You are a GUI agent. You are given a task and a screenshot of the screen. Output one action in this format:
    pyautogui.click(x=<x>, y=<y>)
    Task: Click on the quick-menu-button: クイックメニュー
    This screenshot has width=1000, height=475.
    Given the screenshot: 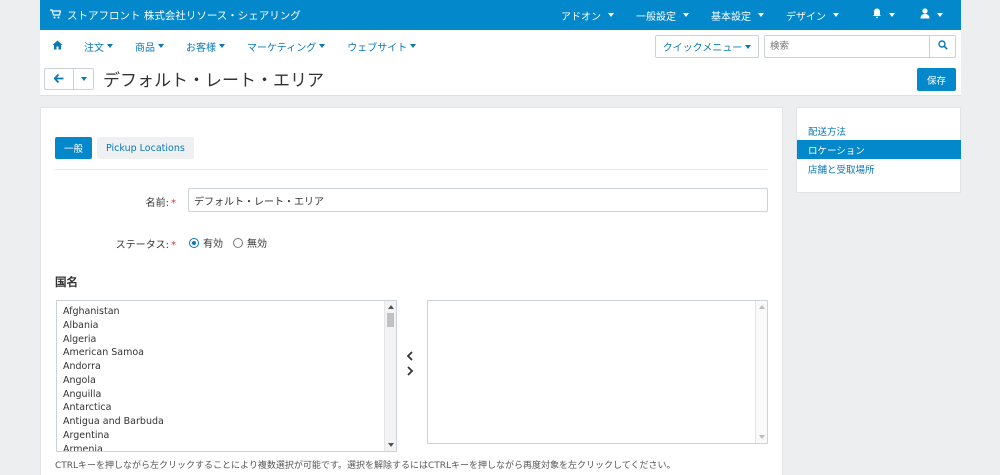 What is the action you would take?
    pyautogui.click(x=707, y=46)
    